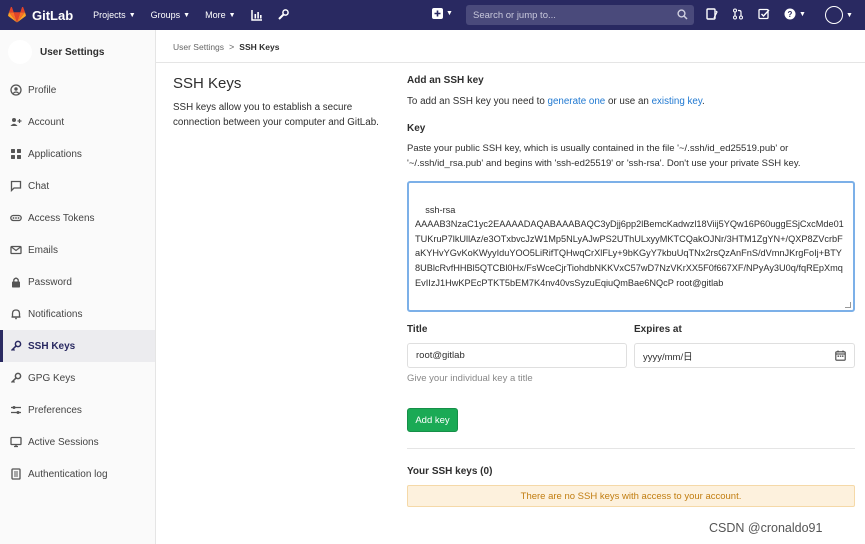  I want to click on nav-projects: Projects ▼, so click(114, 15).